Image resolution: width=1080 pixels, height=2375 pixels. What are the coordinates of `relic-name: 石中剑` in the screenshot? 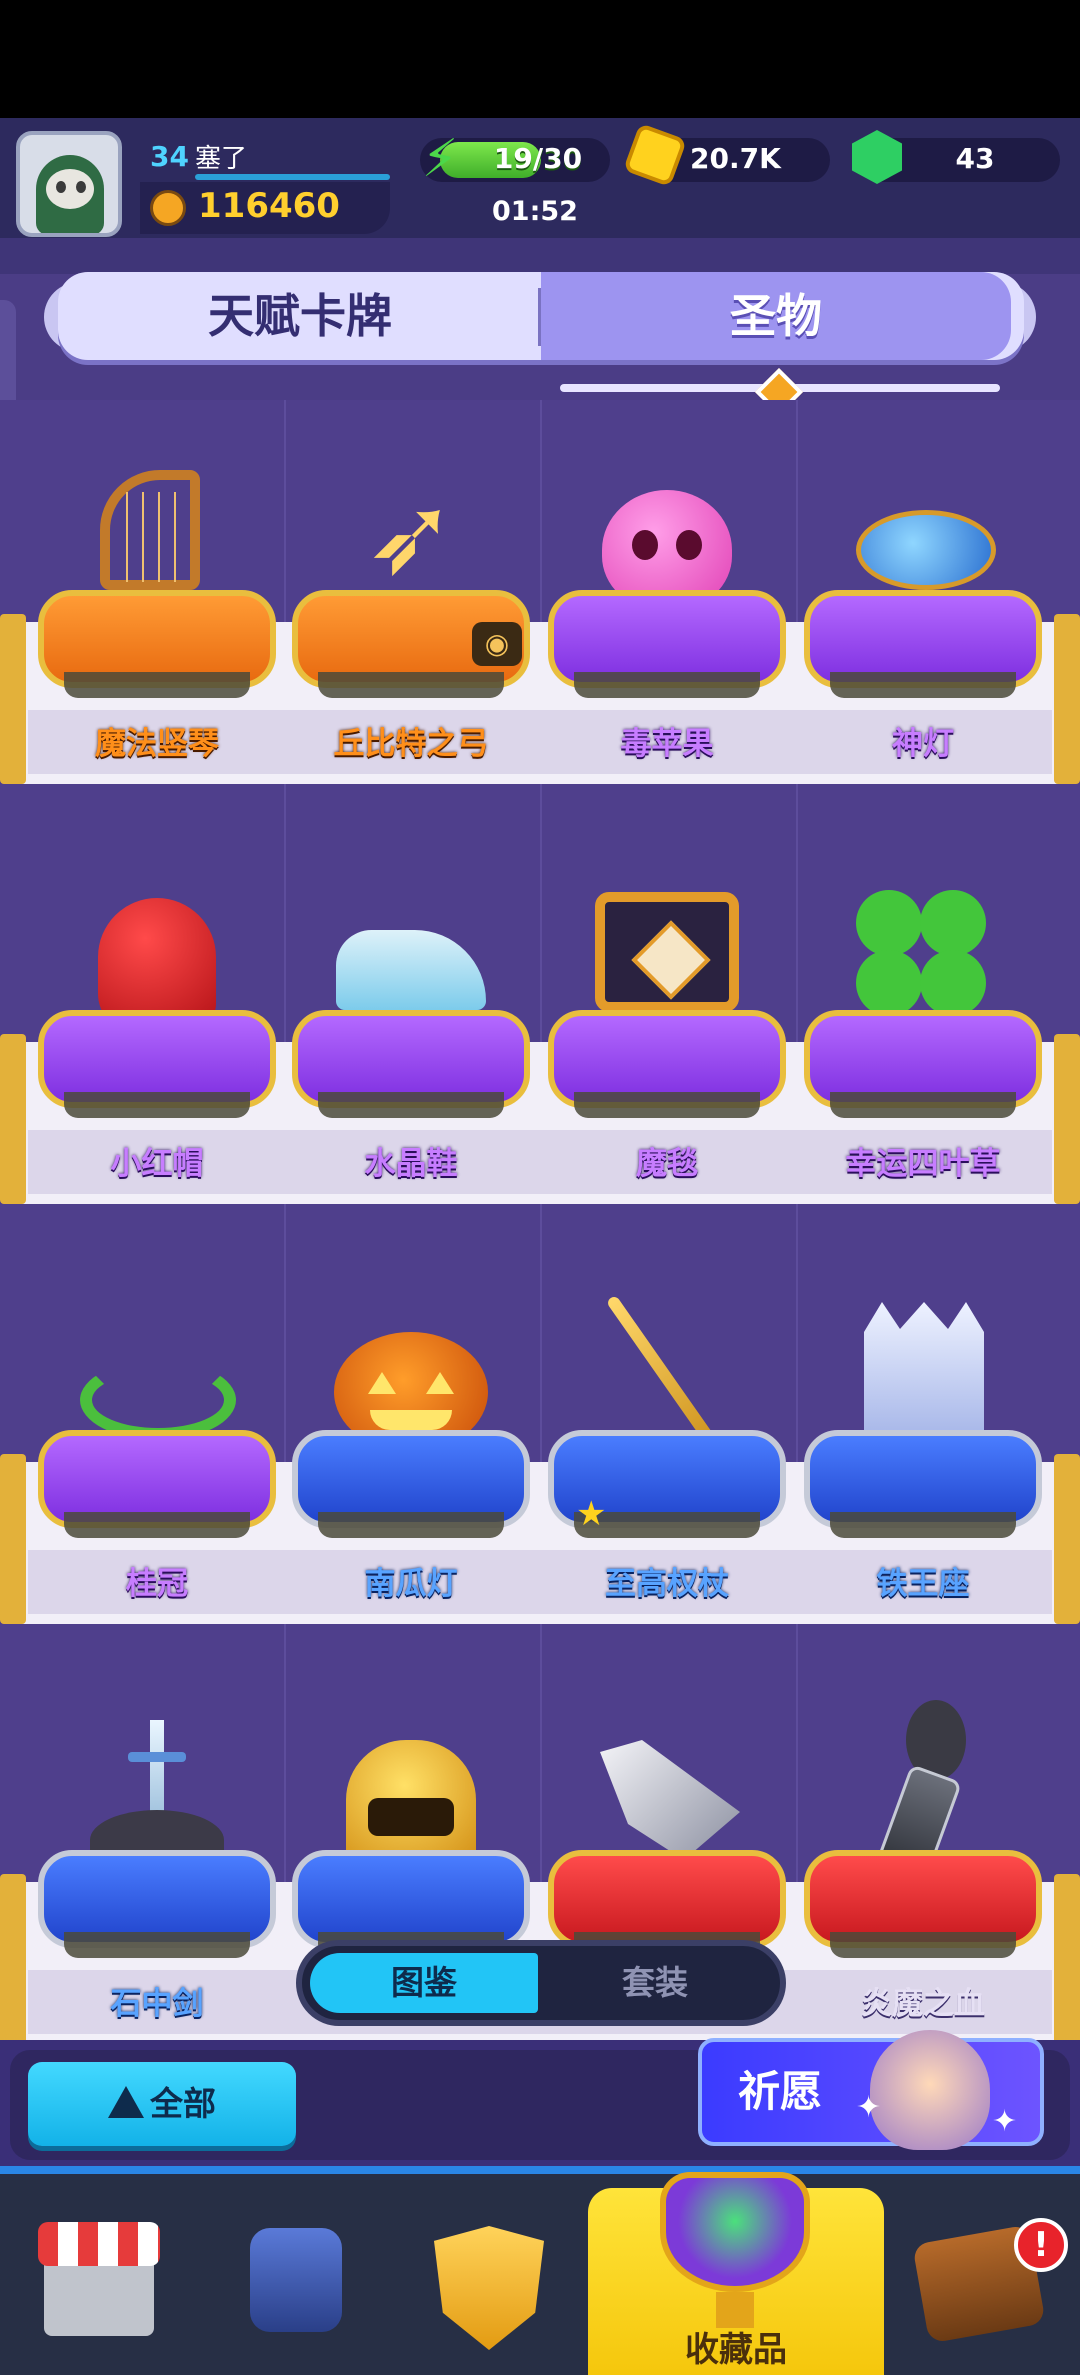 It's located at (157, 2004).